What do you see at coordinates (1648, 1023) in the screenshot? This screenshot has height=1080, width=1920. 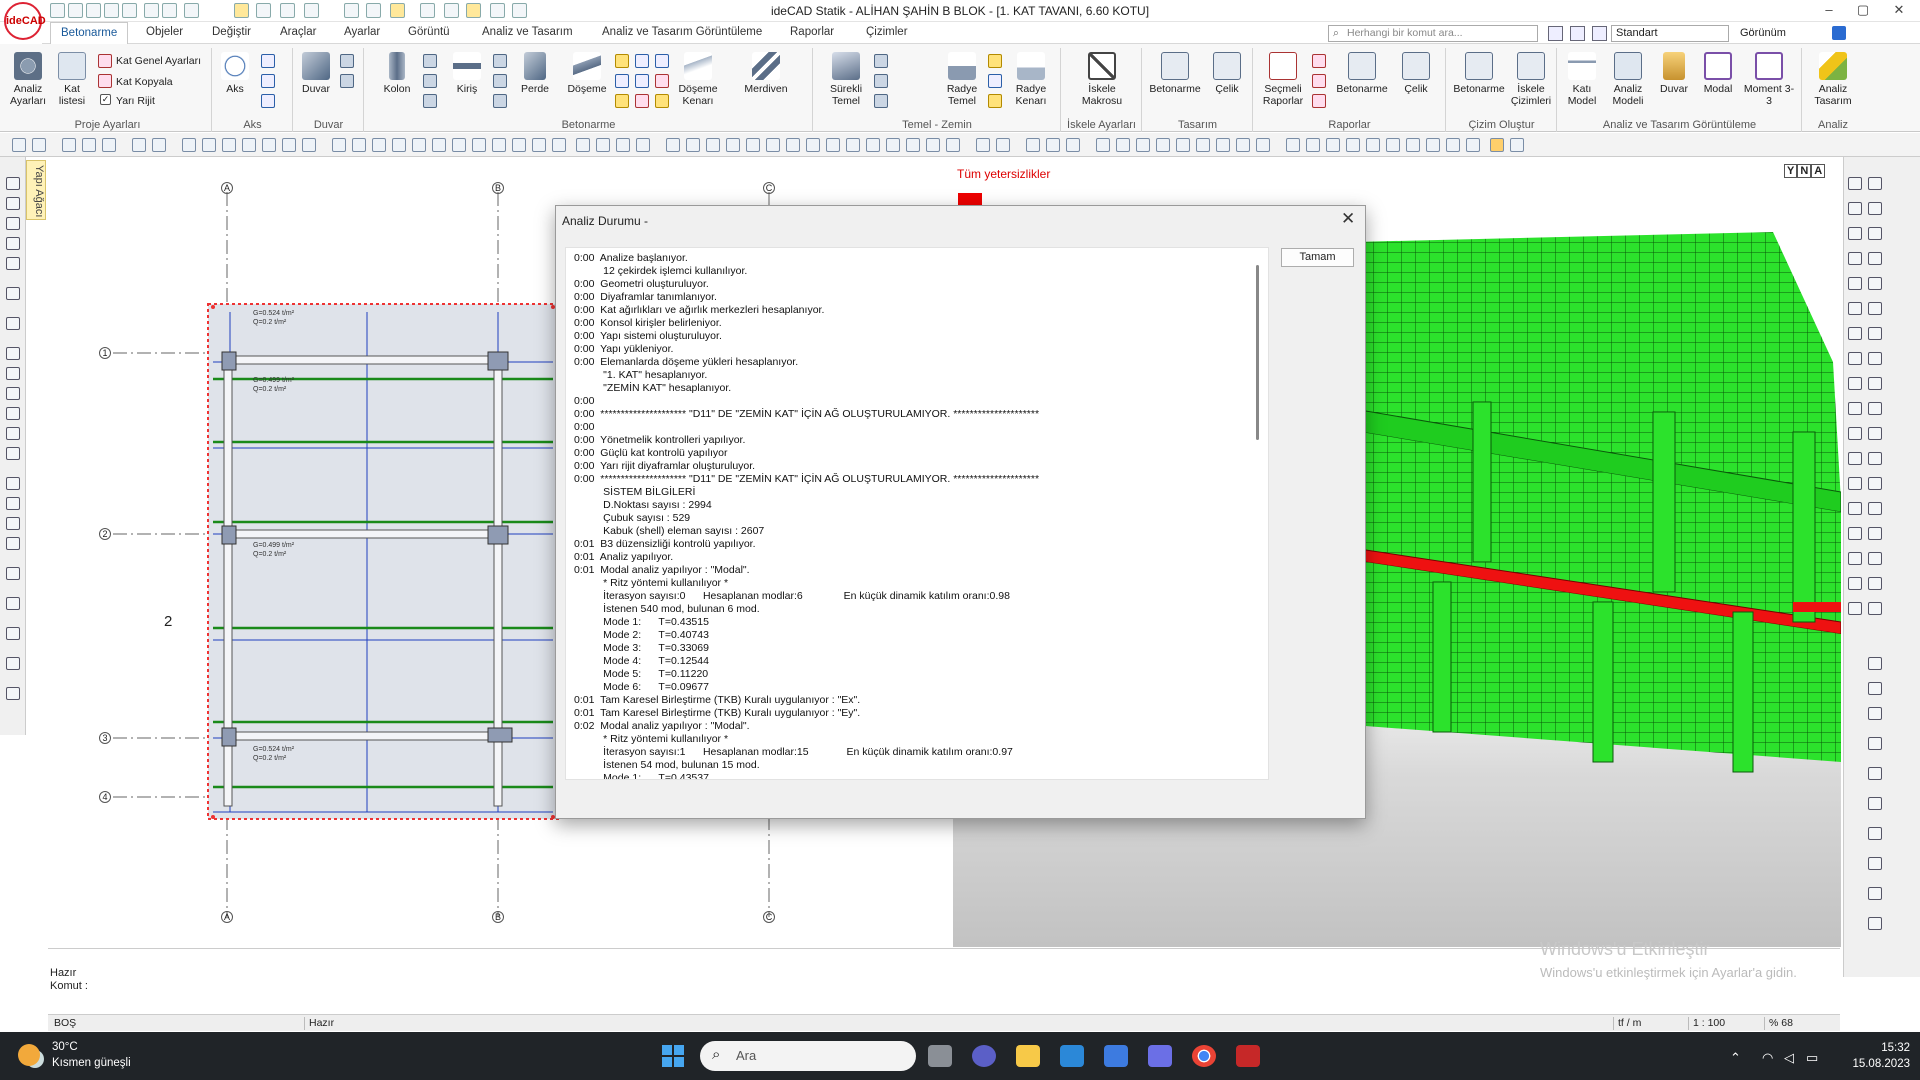 I see `status-unit: tf / m` at bounding box center [1648, 1023].